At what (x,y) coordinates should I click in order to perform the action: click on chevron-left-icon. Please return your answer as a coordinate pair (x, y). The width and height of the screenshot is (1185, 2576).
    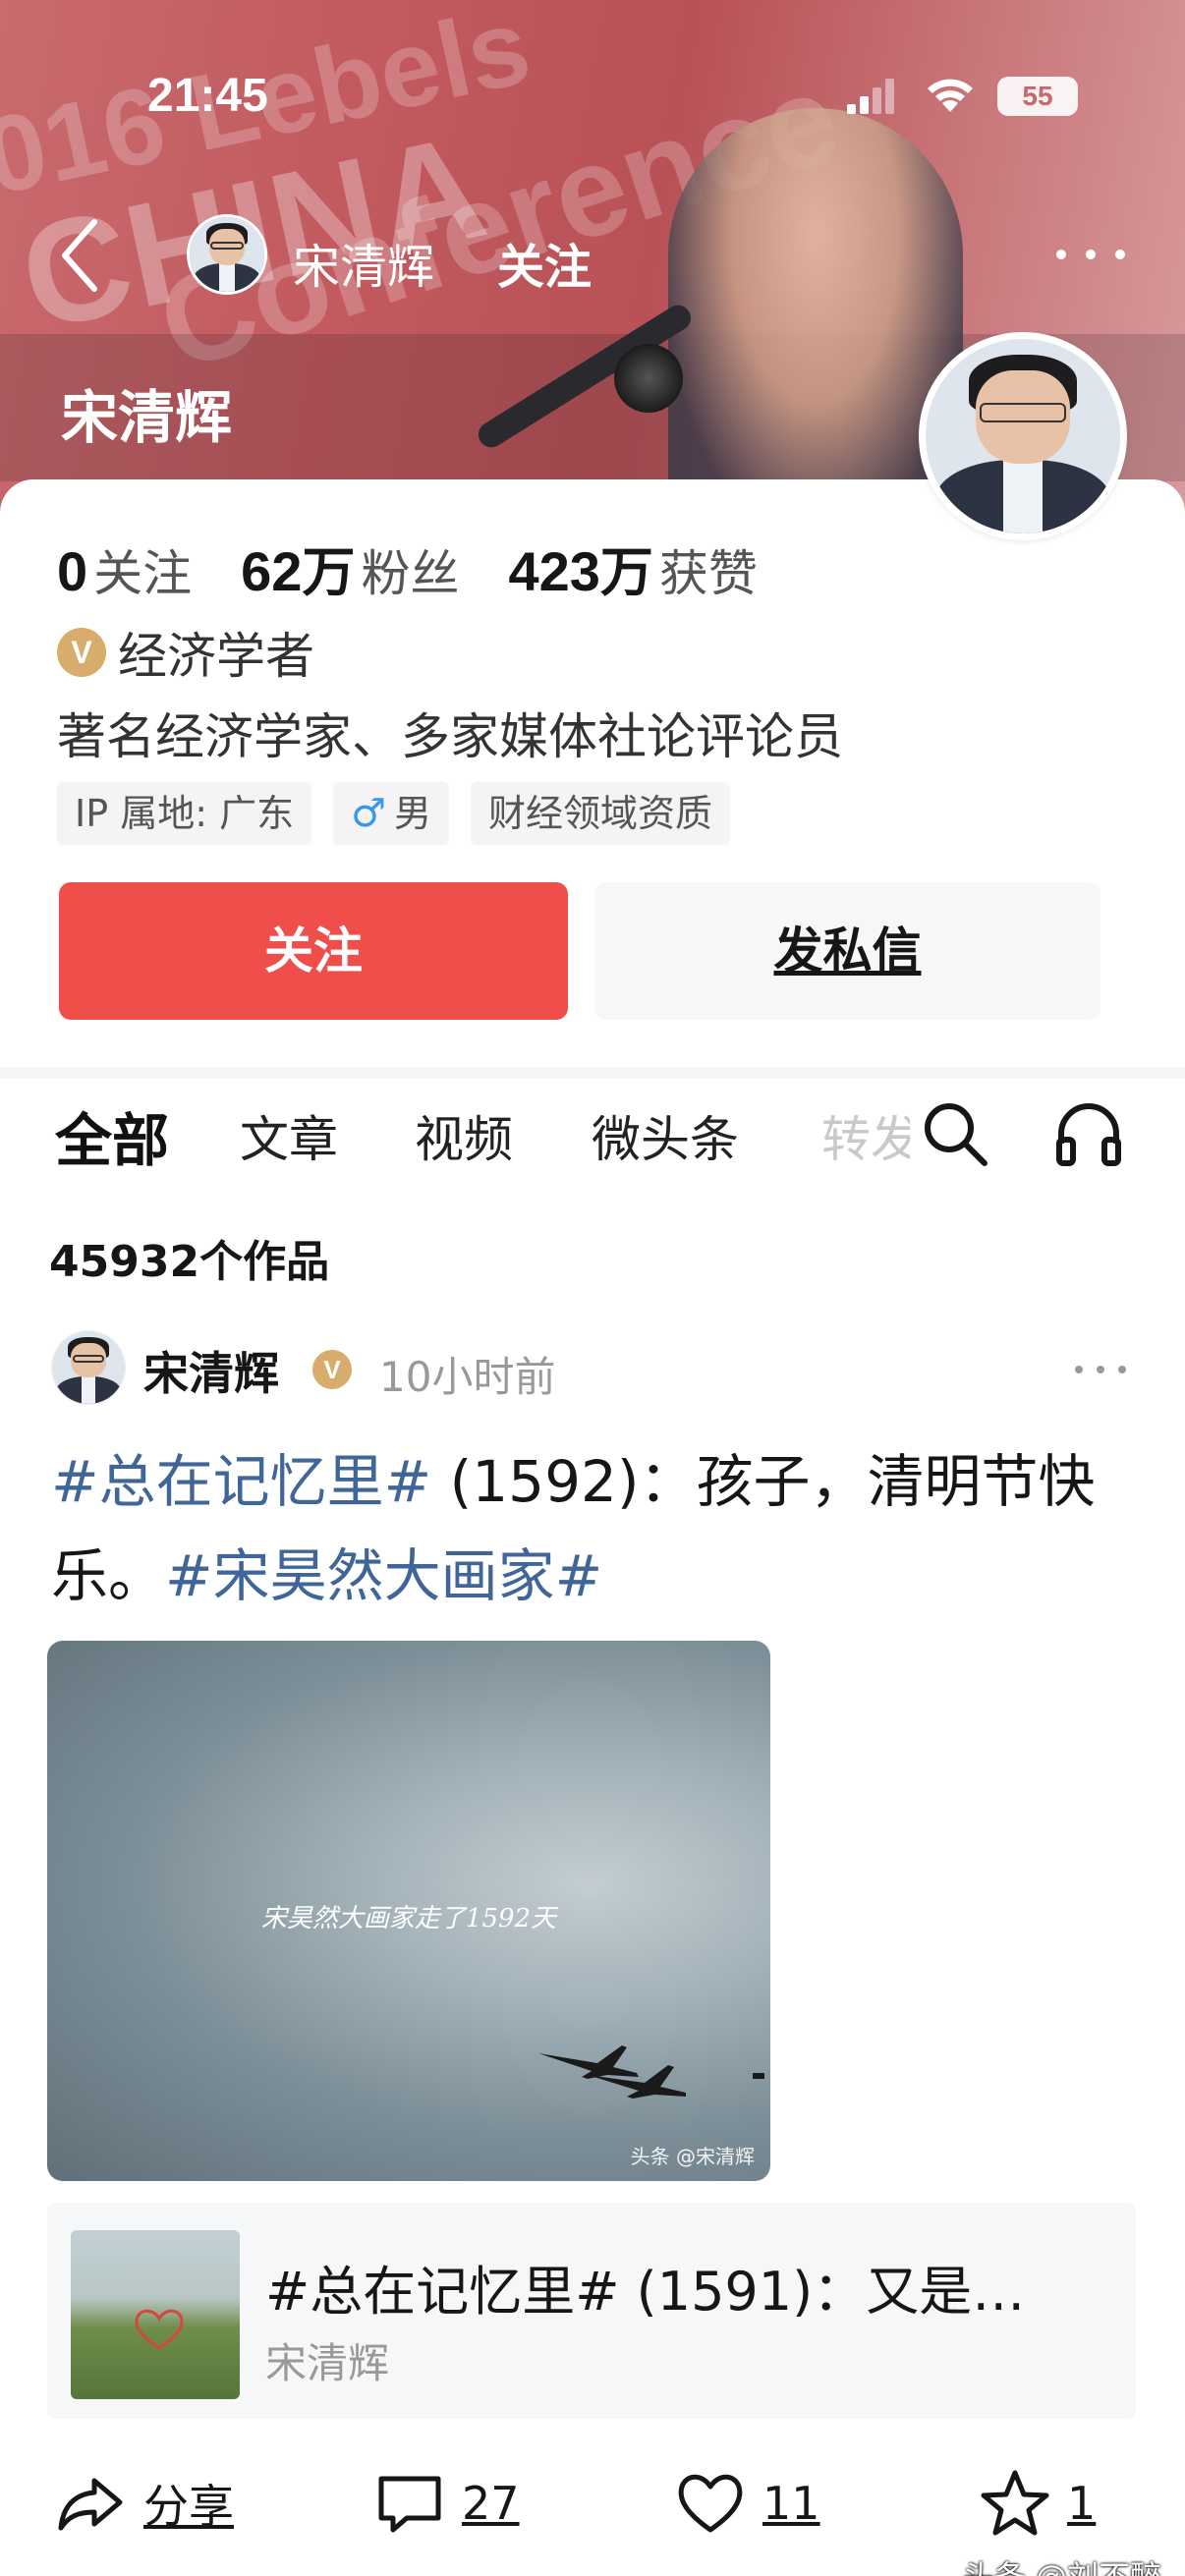
    Looking at the image, I should click on (80, 255).